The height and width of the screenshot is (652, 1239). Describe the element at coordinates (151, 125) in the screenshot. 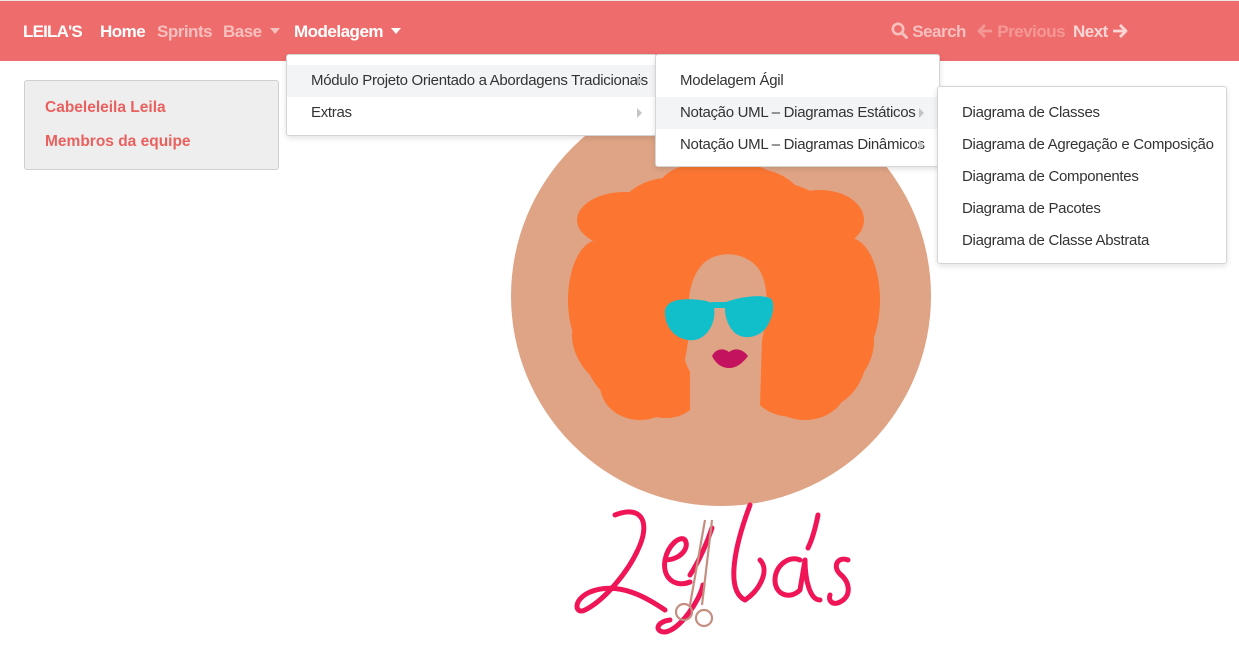

I see `sidebar-panel: Cabeleleila Leila Membros da equipe` at that location.